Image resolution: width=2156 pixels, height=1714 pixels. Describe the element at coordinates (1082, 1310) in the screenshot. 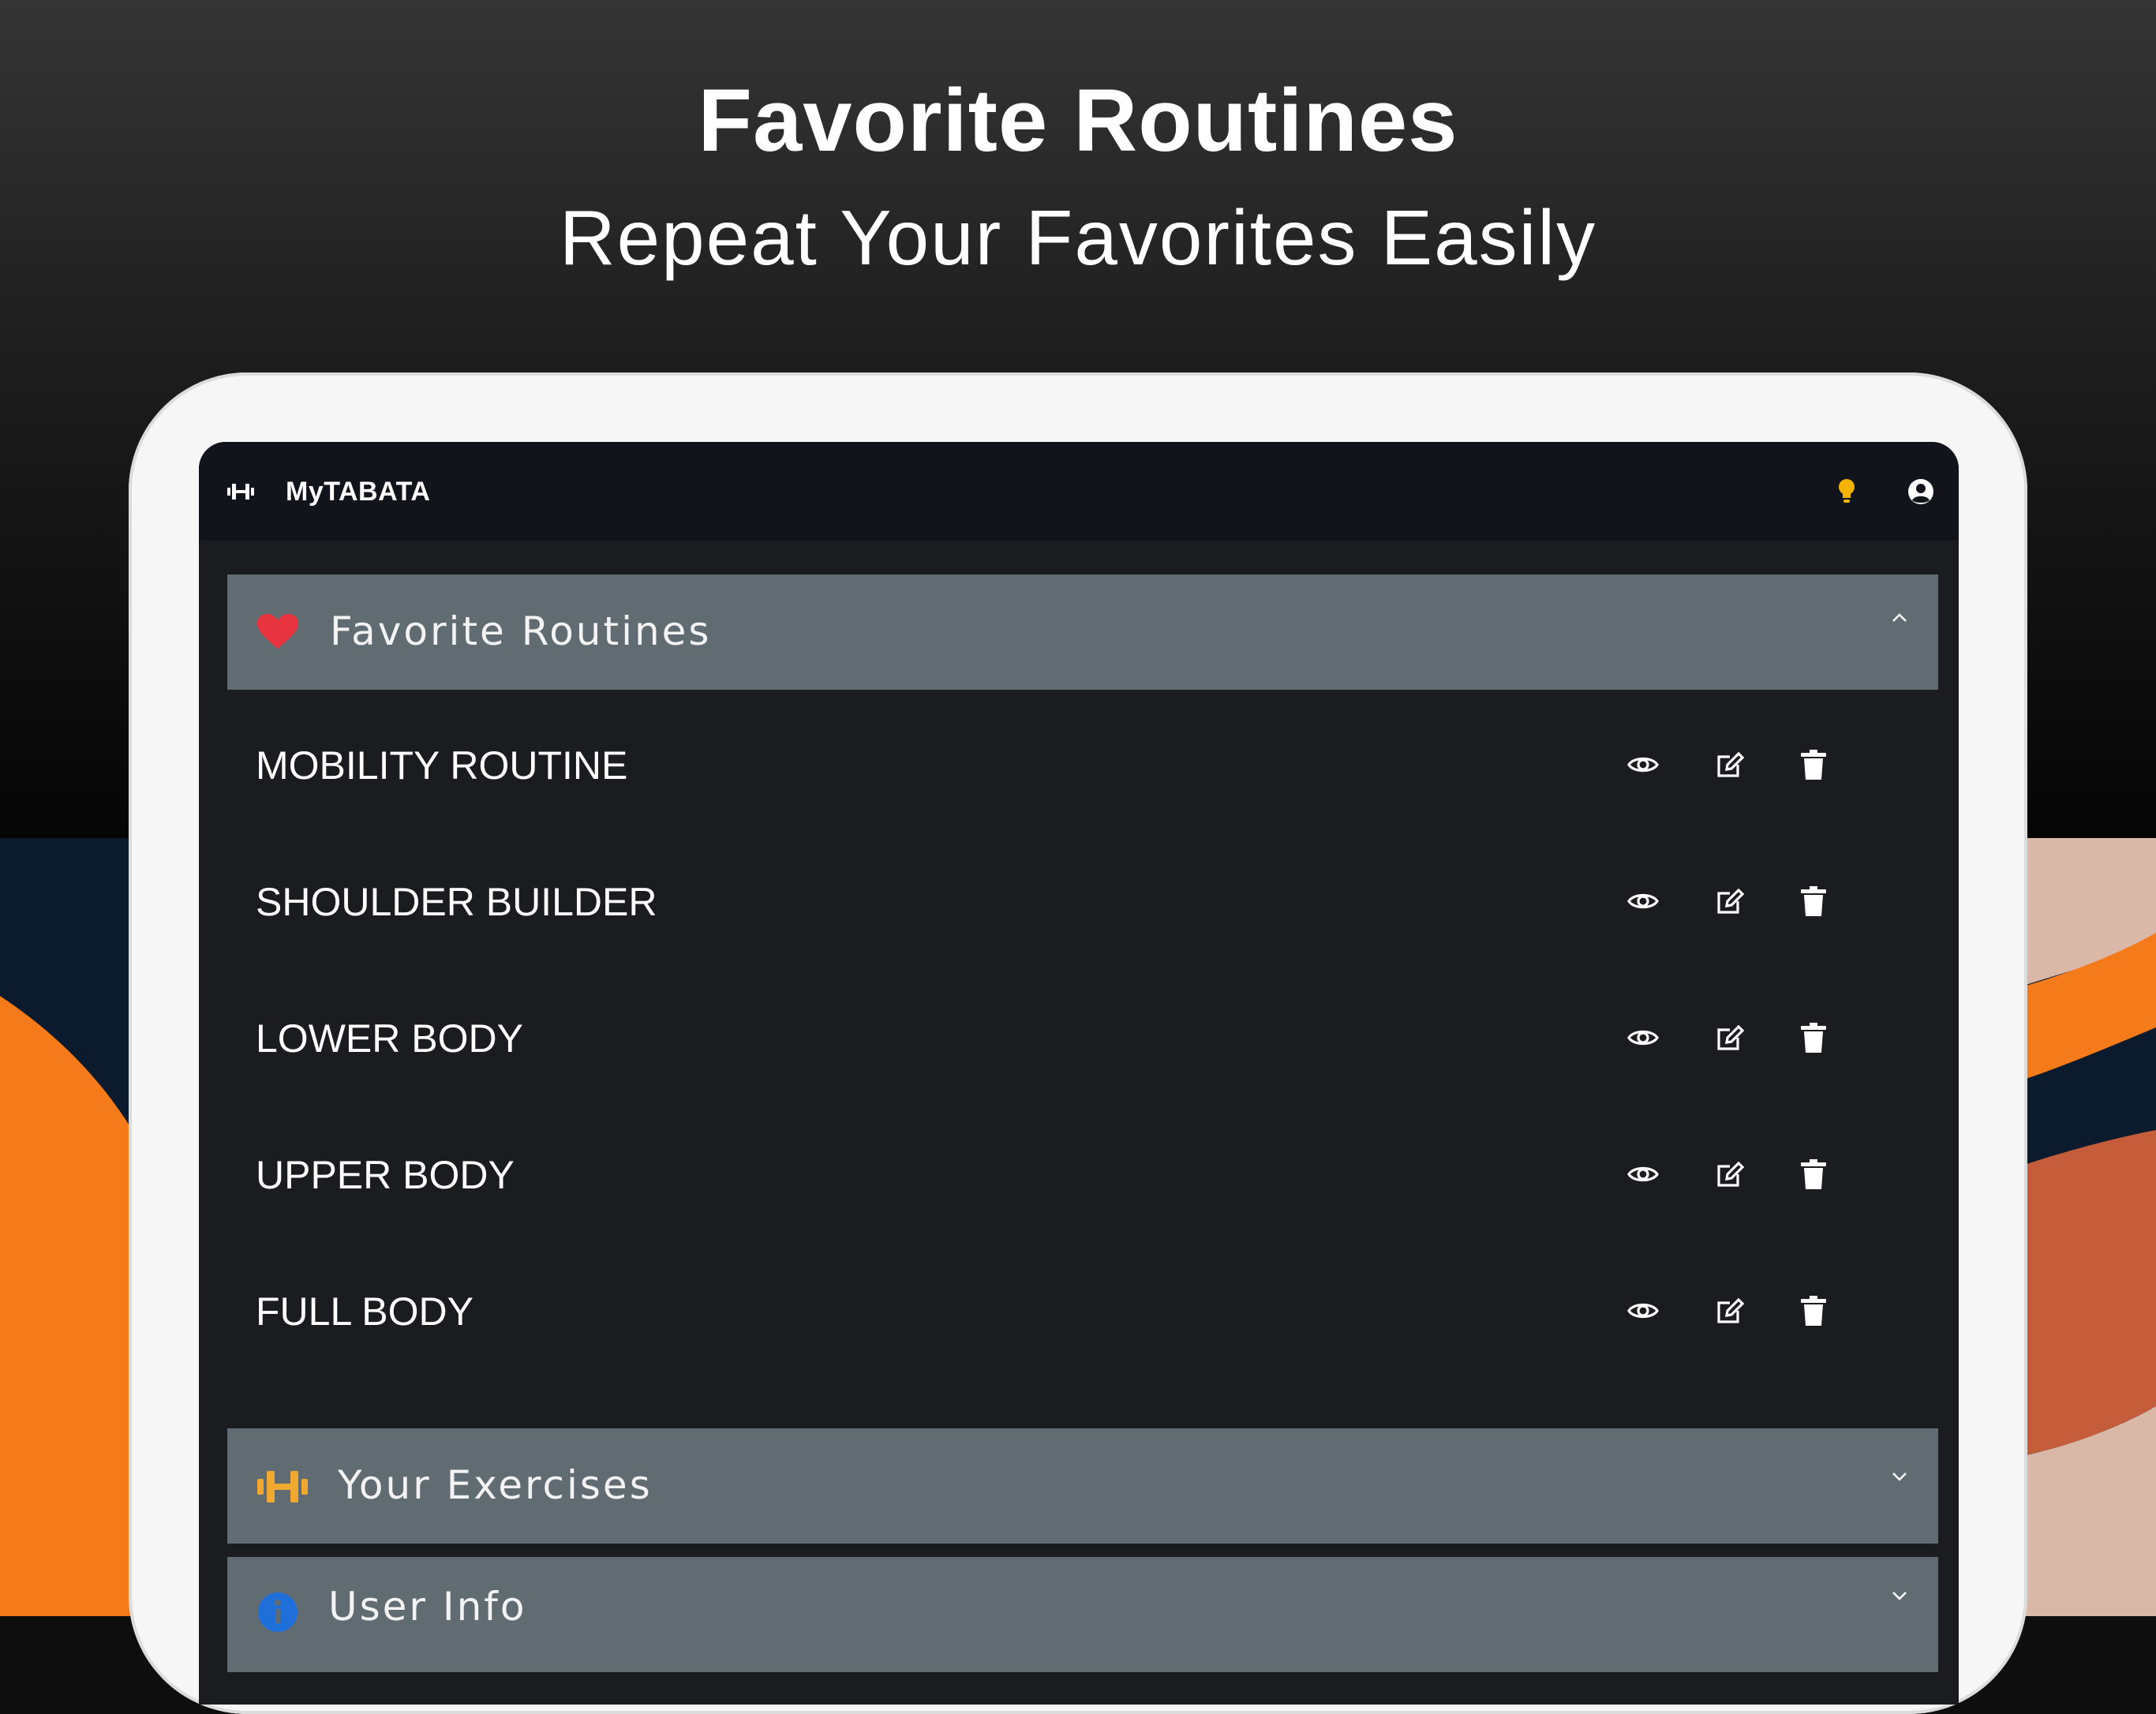

I see `routine-row: FULL BODY` at that location.